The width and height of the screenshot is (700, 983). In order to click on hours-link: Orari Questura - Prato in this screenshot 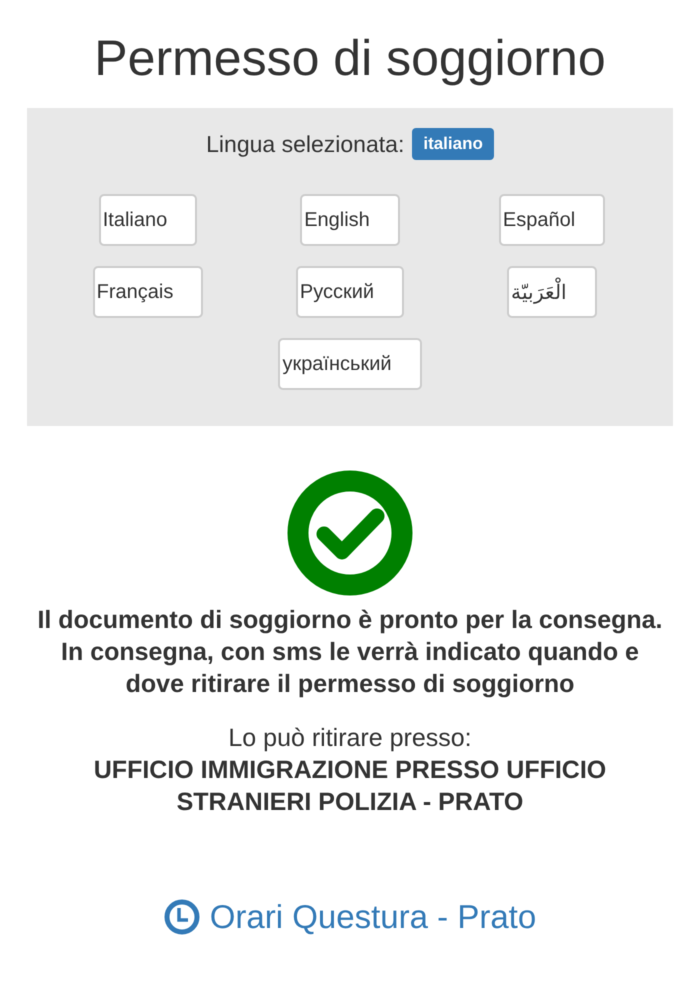, I will do `click(350, 917)`.